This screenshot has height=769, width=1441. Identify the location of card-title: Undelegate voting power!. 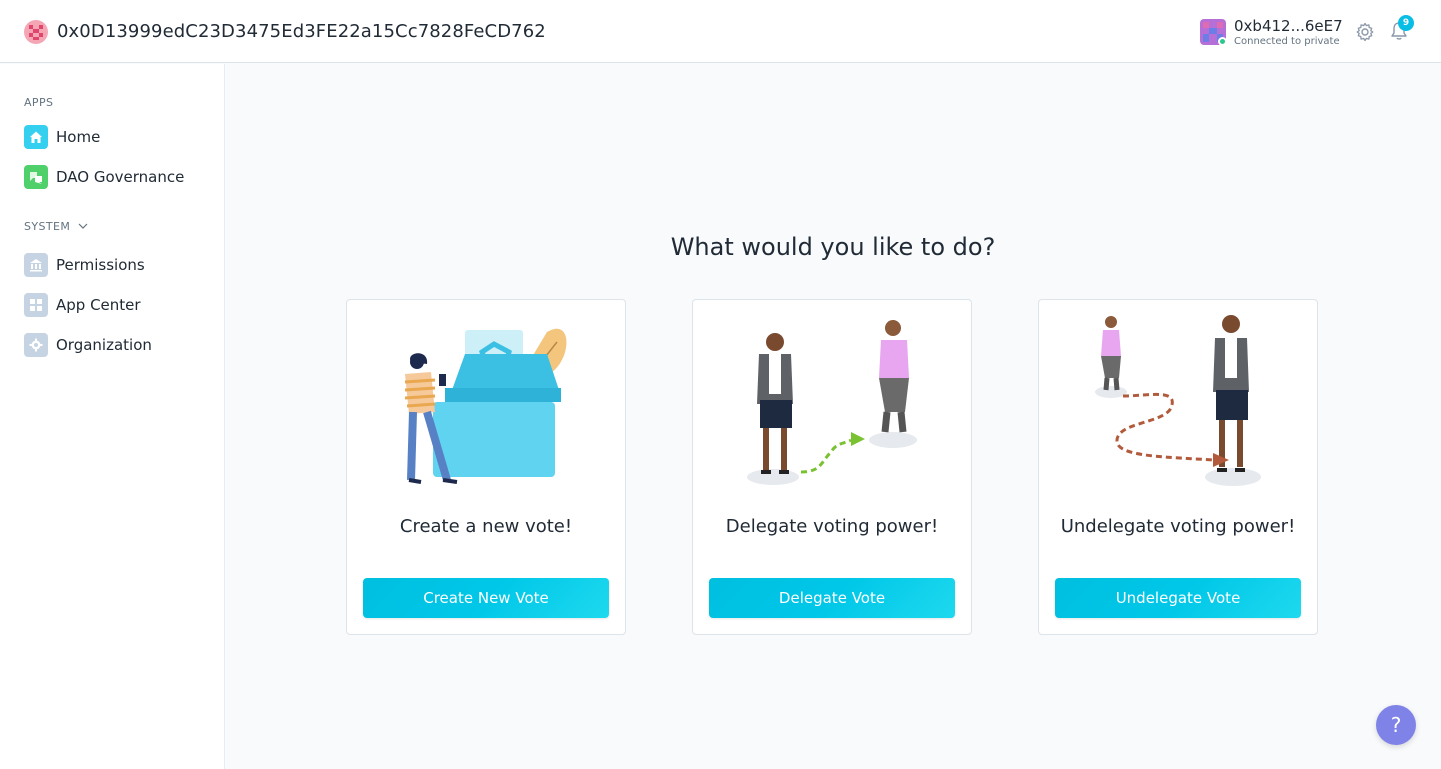
(1178, 526).